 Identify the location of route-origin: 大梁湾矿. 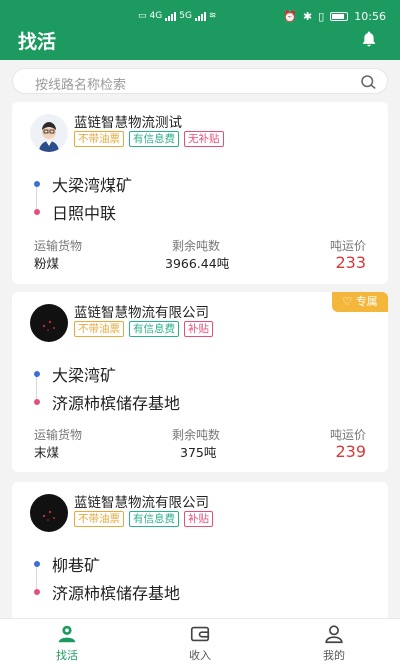
(75, 374).